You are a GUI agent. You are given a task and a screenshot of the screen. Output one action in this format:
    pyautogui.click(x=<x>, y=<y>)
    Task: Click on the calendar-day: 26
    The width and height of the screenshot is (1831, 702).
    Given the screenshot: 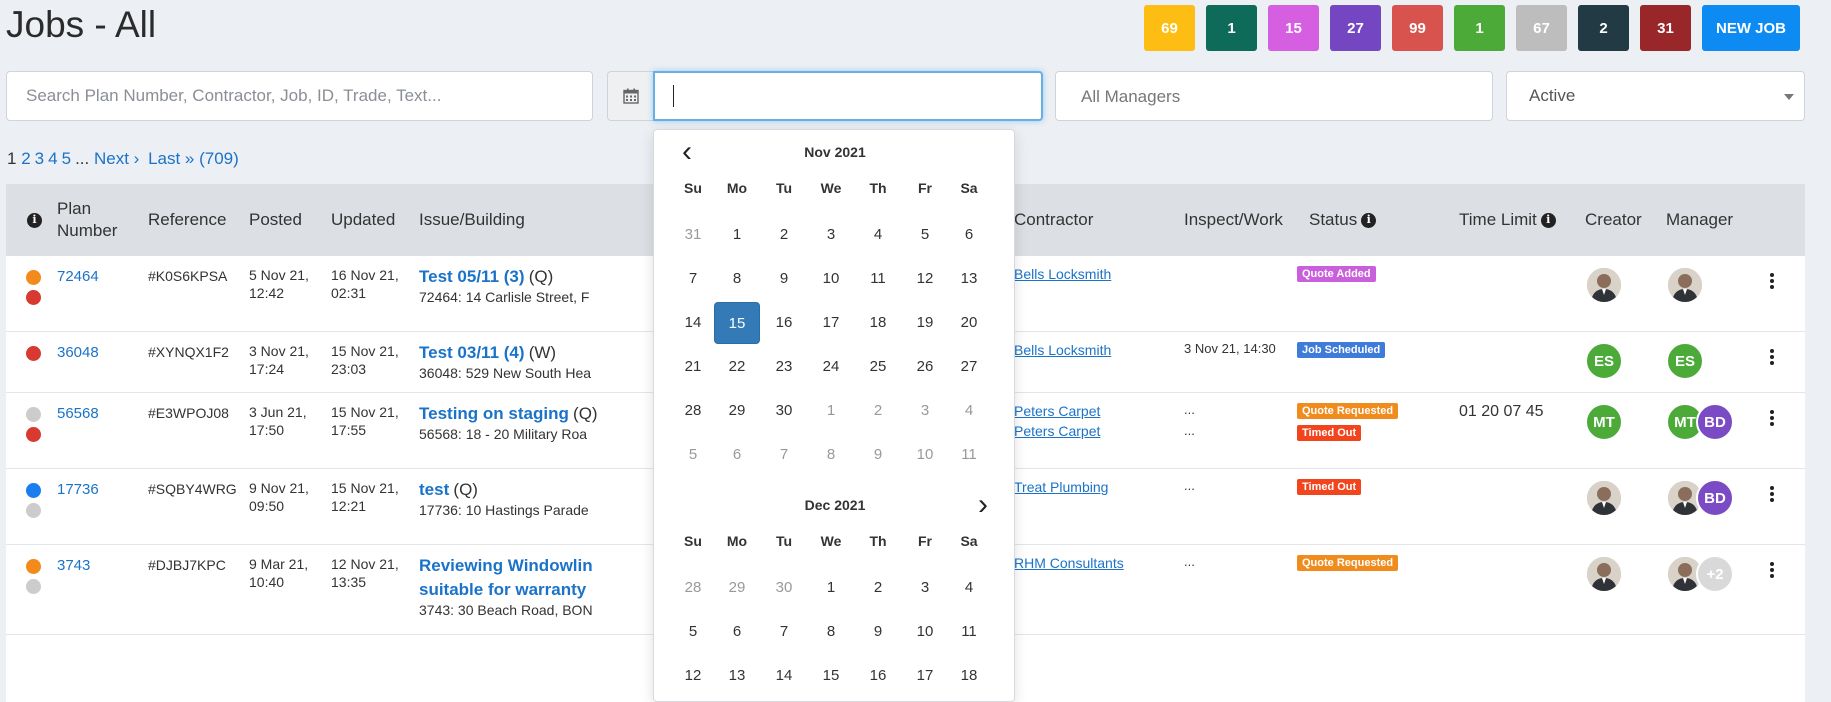 What is the action you would take?
    pyautogui.click(x=925, y=367)
    